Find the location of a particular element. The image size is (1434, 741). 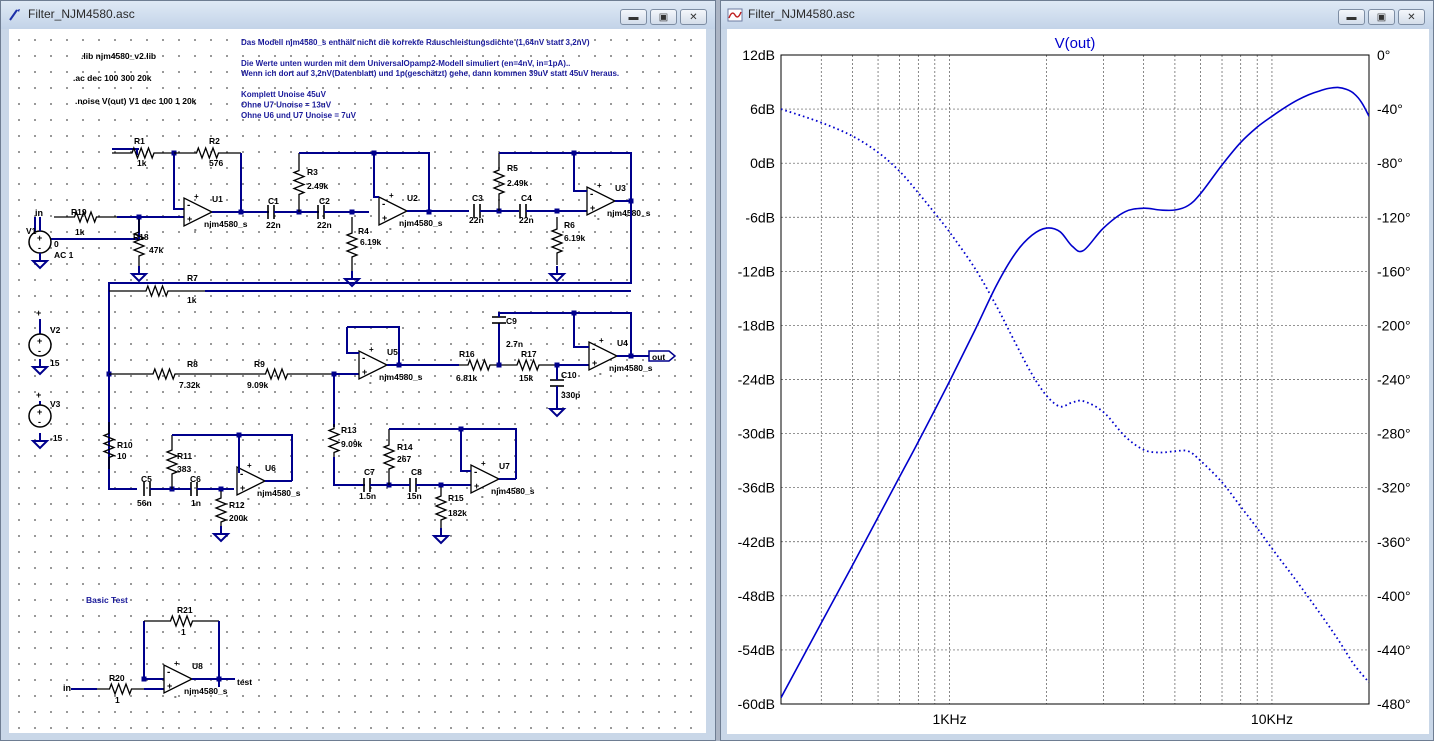

waveform-titlebar: Filter_NJM4580.asc ▬ ▣ ✕ is located at coordinates (1077, 15).